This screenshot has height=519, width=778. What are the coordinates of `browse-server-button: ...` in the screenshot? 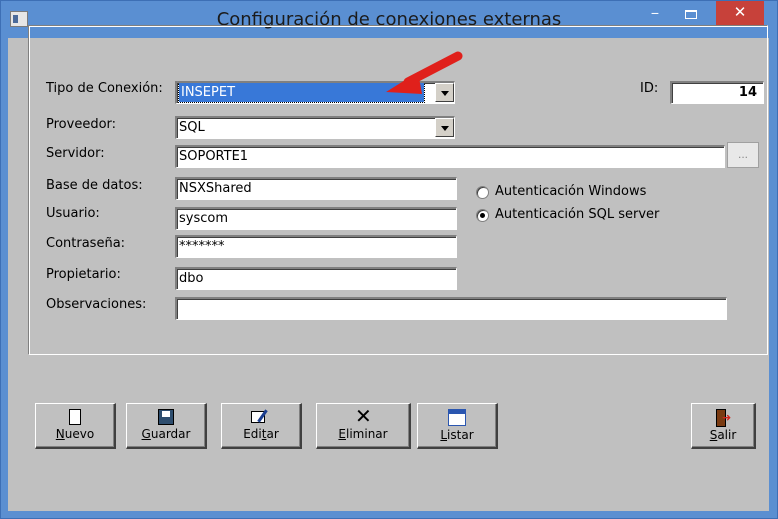 It's located at (743, 155).